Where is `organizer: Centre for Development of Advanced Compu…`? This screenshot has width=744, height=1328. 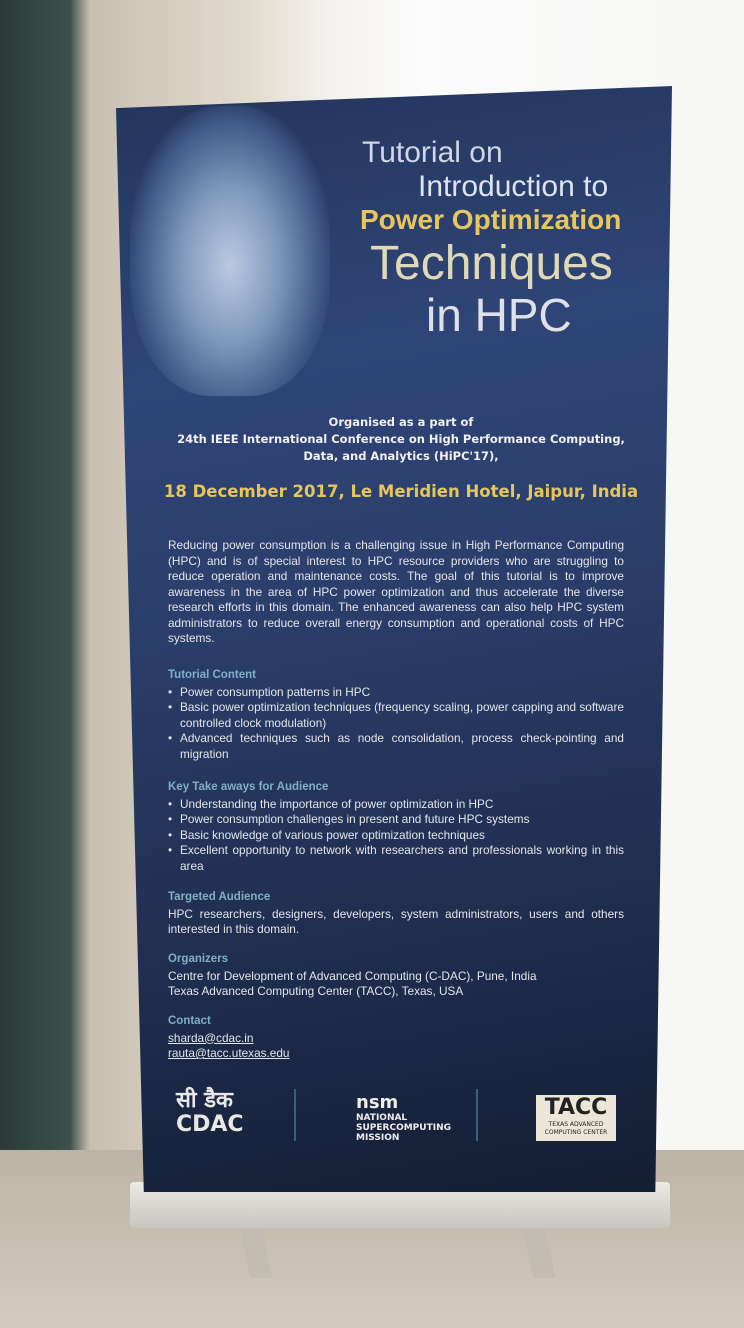 organizer: Centre for Development of Advanced Compu… is located at coordinates (352, 975).